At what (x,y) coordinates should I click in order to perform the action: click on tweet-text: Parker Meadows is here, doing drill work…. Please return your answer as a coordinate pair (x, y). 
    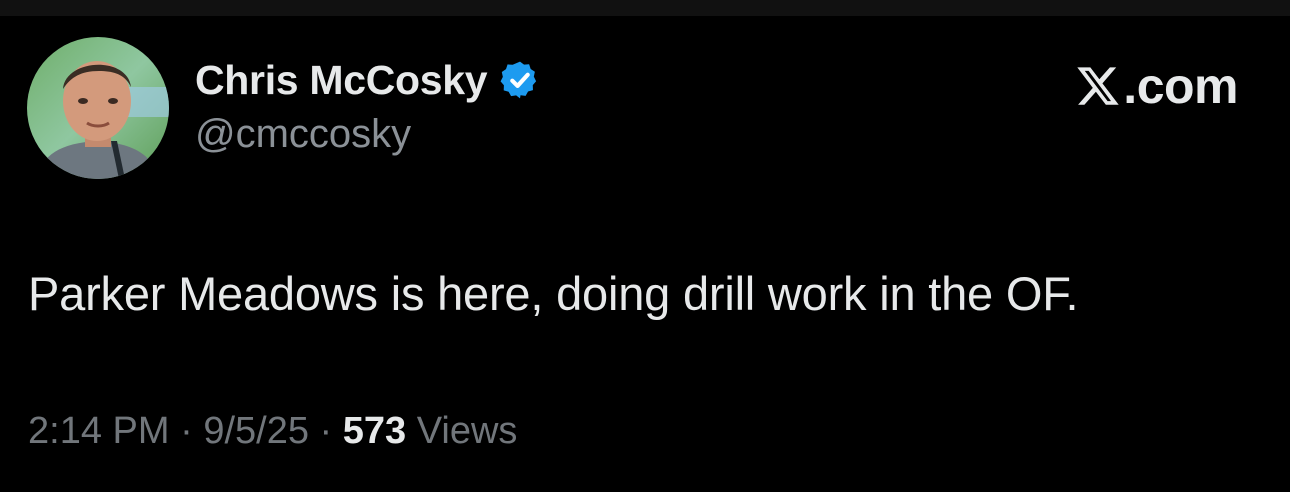
    Looking at the image, I should click on (553, 293).